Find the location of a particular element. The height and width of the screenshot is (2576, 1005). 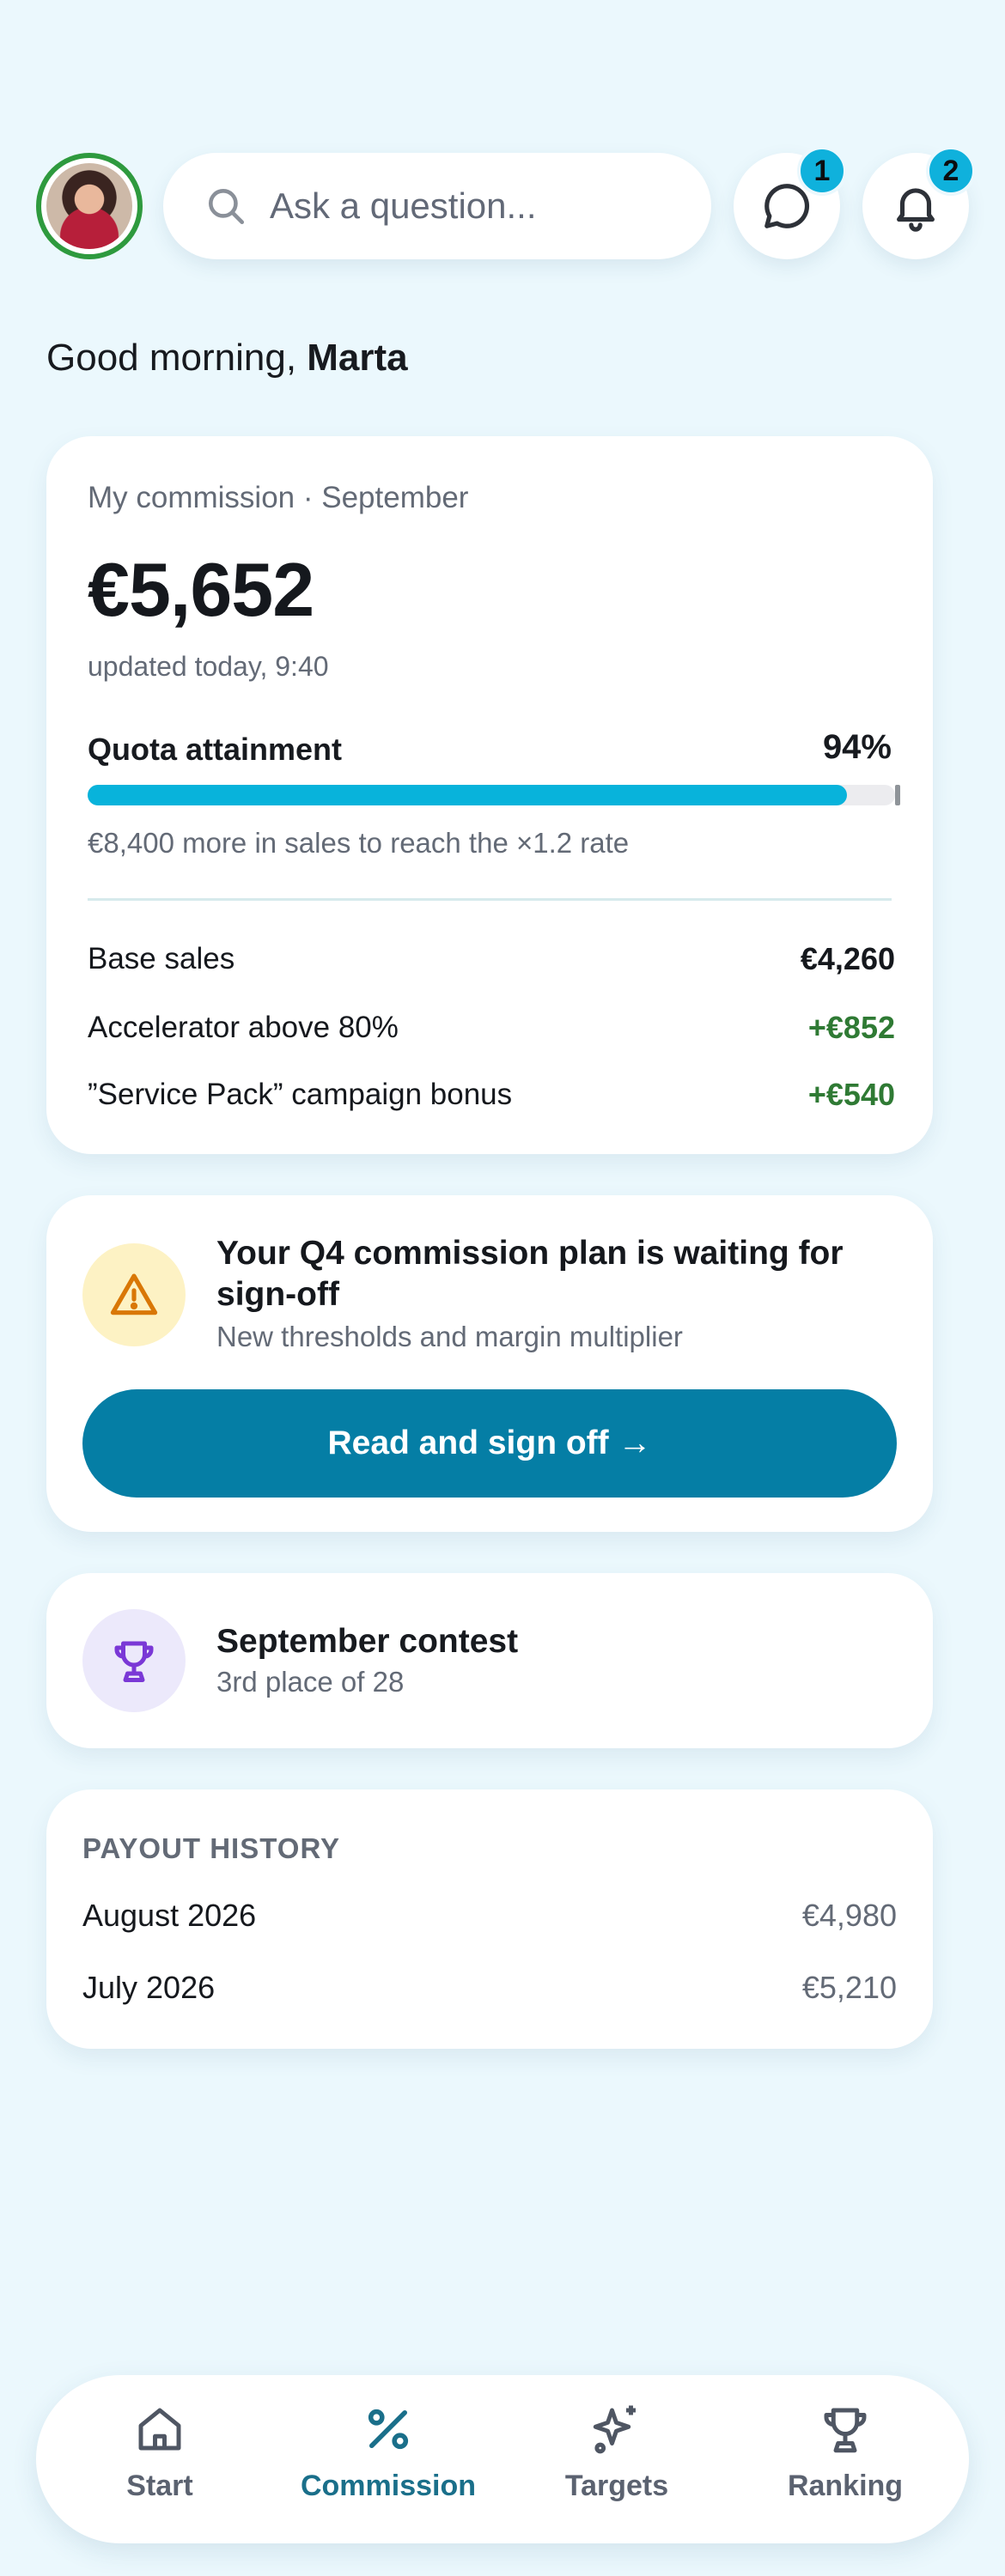

line-value: +€852 is located at coordinates (851, 1027).